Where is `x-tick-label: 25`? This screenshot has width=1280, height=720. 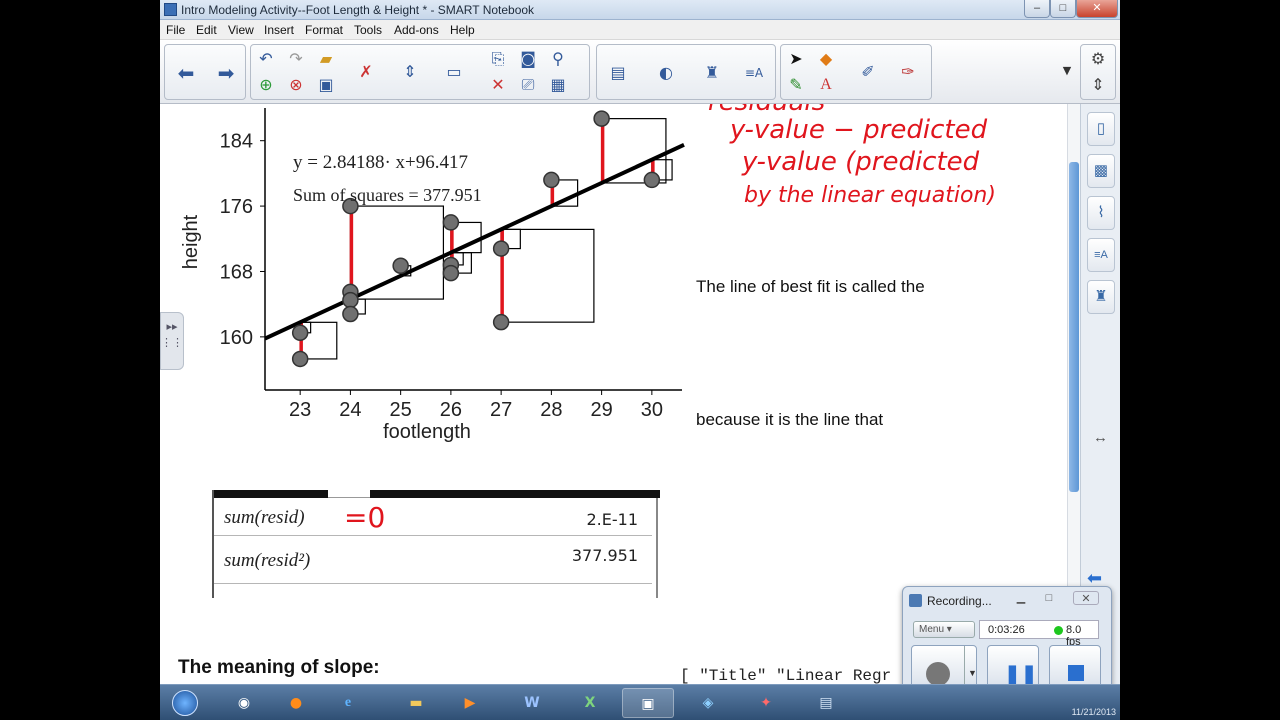
x-tick-label: 25 is located at coordinates (401, 410).